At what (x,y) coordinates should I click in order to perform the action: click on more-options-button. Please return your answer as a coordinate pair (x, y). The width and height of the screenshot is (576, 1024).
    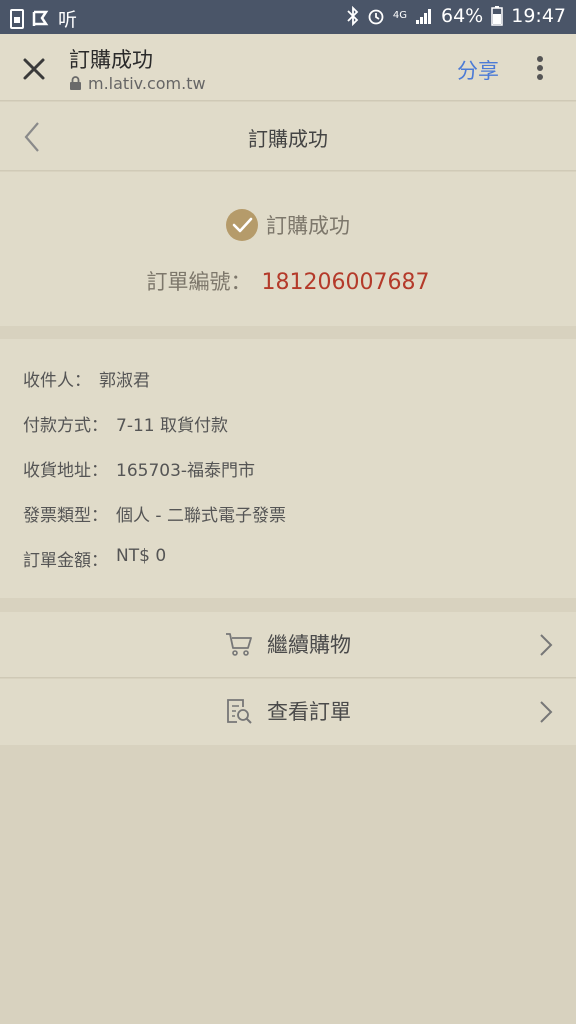
    Looking at the image, I should click on (540, 68).